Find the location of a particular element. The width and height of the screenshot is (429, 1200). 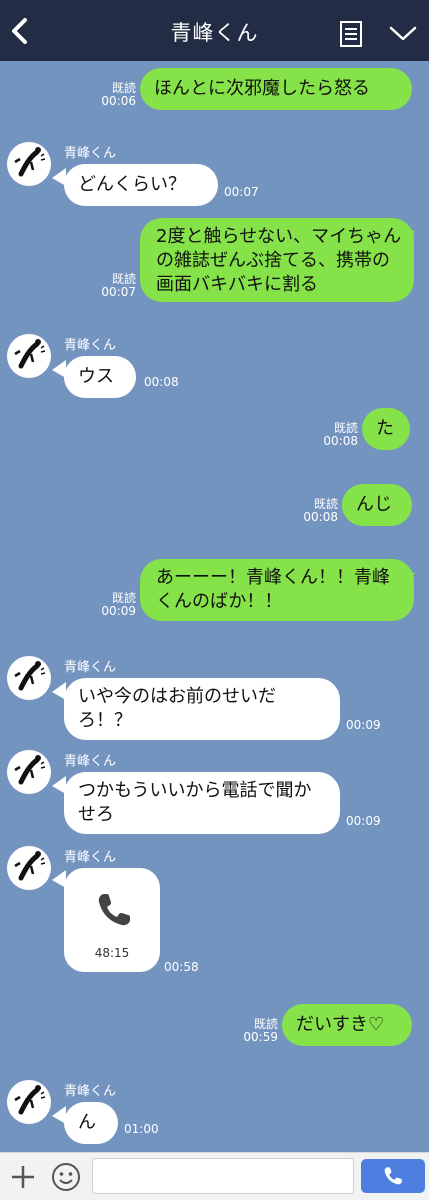

message-bubble: どんくらい？ is located at coordinates (141, 185).